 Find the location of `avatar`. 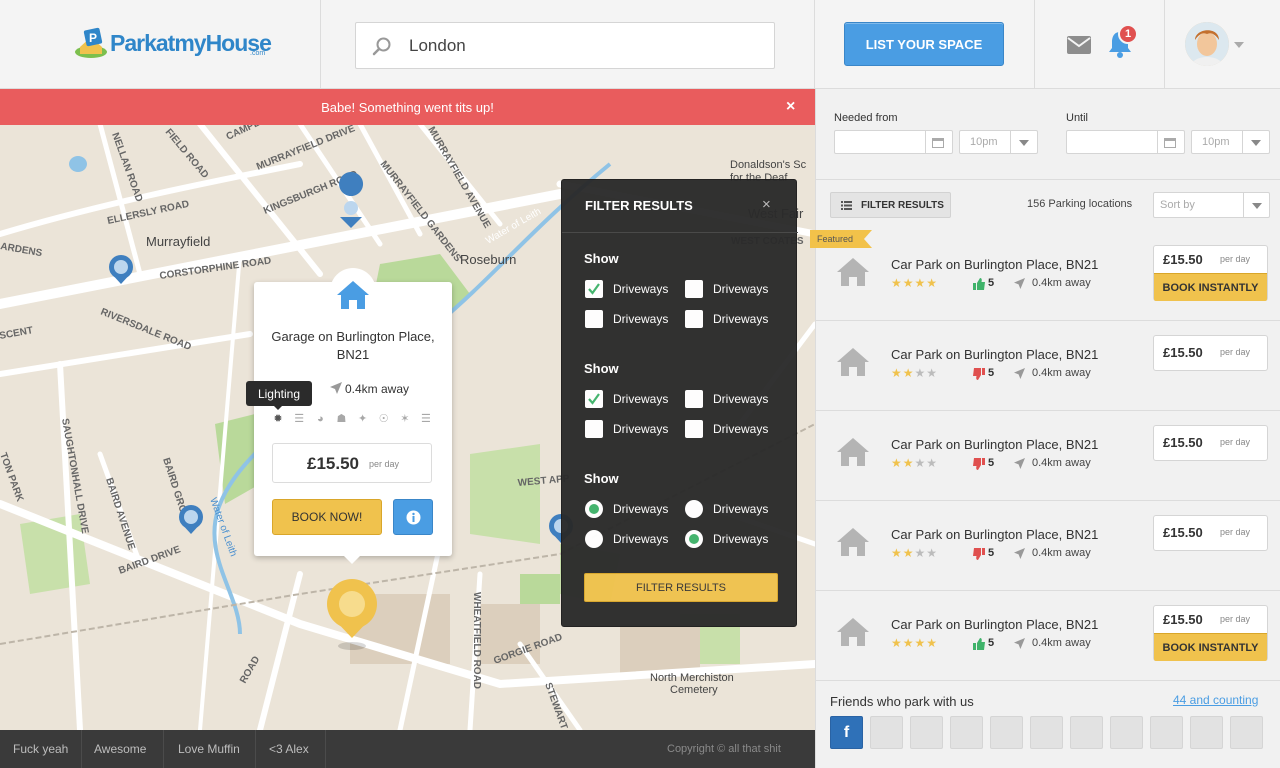

avatar is located at coordinates (1207, 44).